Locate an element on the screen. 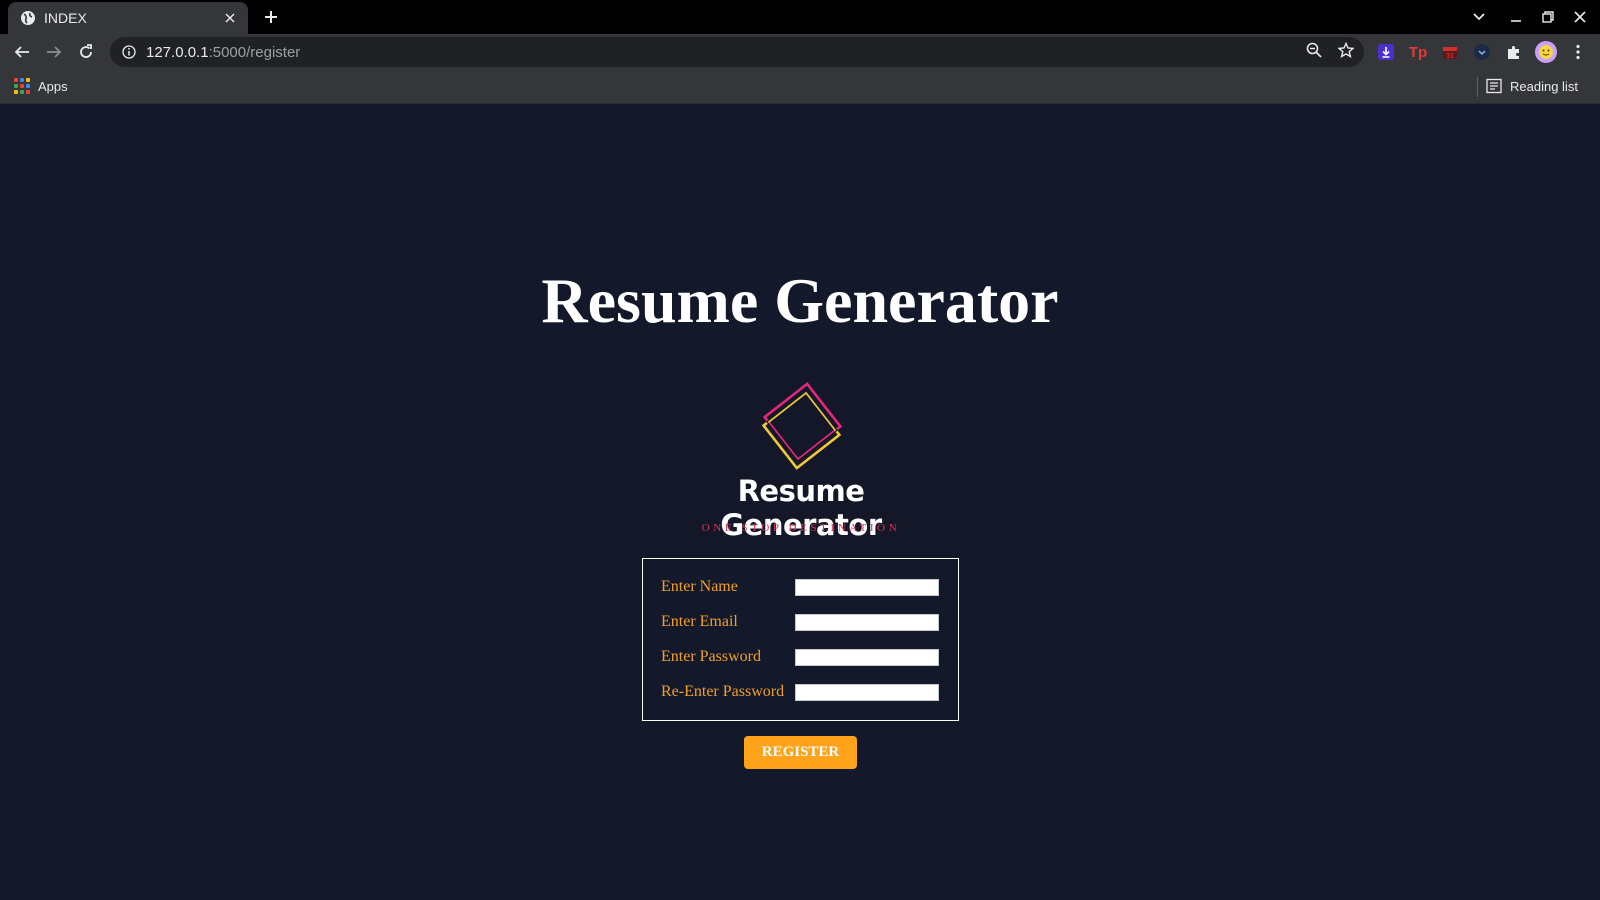 The width and height of the screenshot is (1600, 900). email-input is located at coordinates (867, 622).